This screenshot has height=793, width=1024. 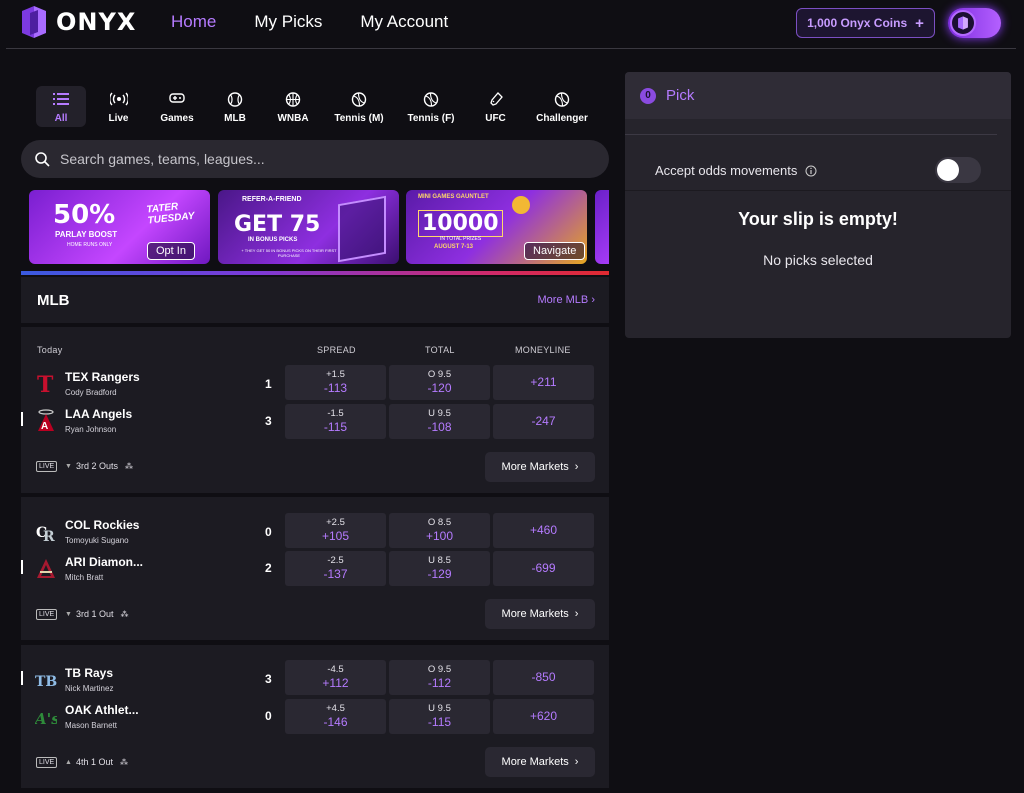 What do you see at coordinates (68, 466) in the screenshot?
I see `caret-down-icon: ▼` at bounding box center [68, 466].